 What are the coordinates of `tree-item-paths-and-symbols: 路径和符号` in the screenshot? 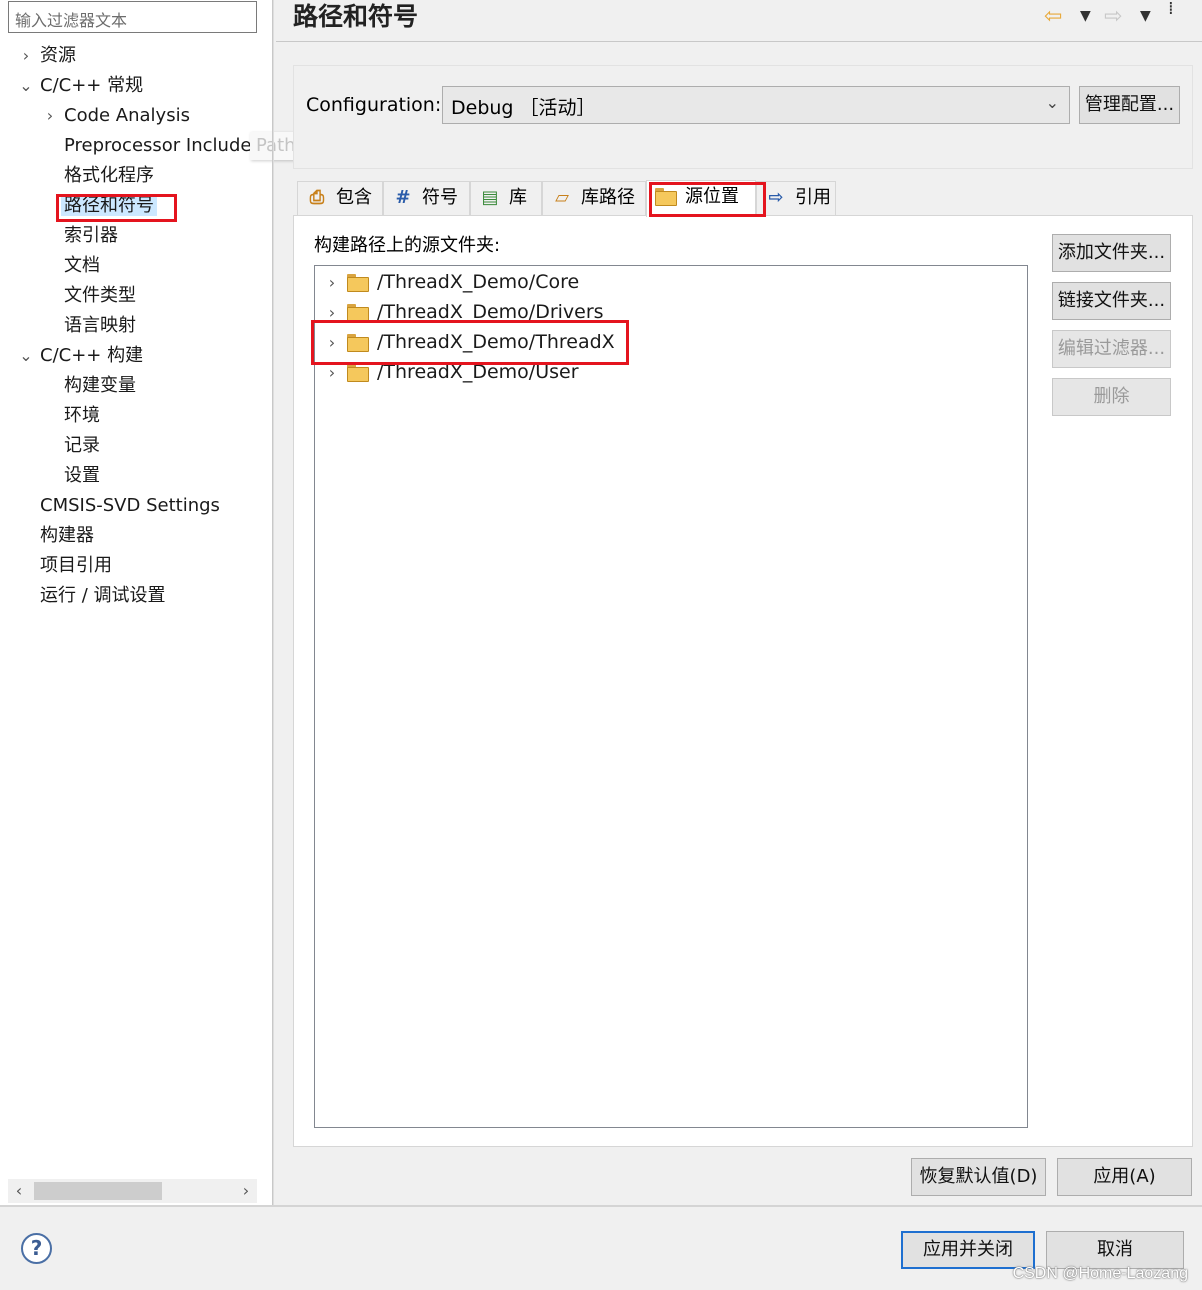 It's located at (109, 206).